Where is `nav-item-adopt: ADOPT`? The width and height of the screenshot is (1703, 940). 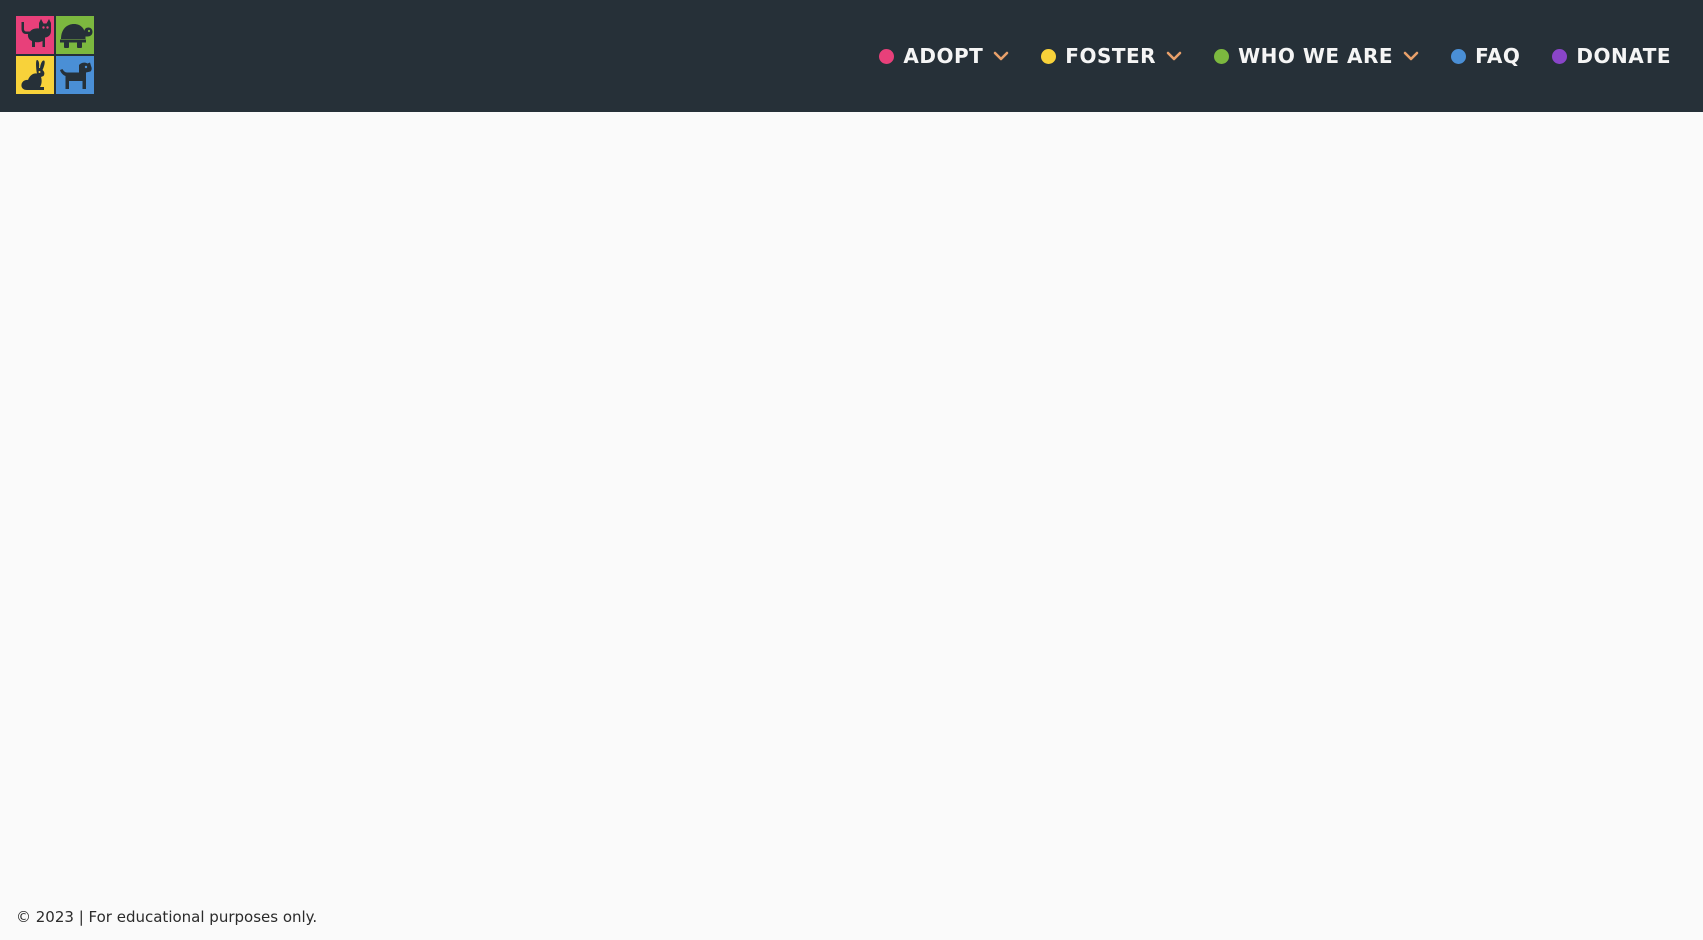
nav-item-adopt: ADOPT is located at coordinates (944, 56).